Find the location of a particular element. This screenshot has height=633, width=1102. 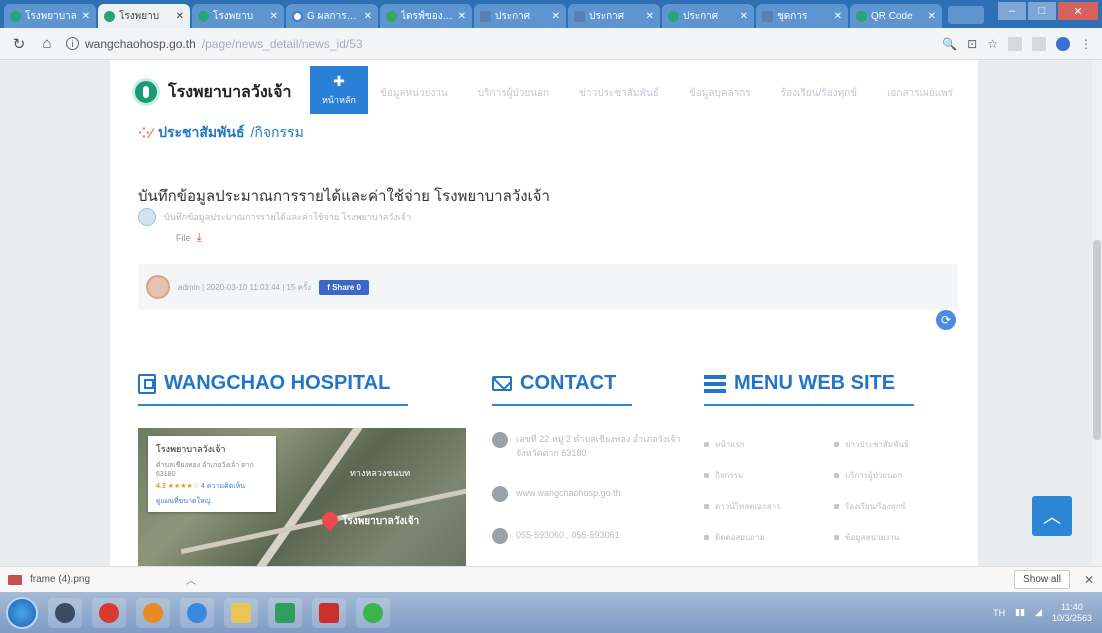

language-indicator: TH is located at coordinates (999, 613).